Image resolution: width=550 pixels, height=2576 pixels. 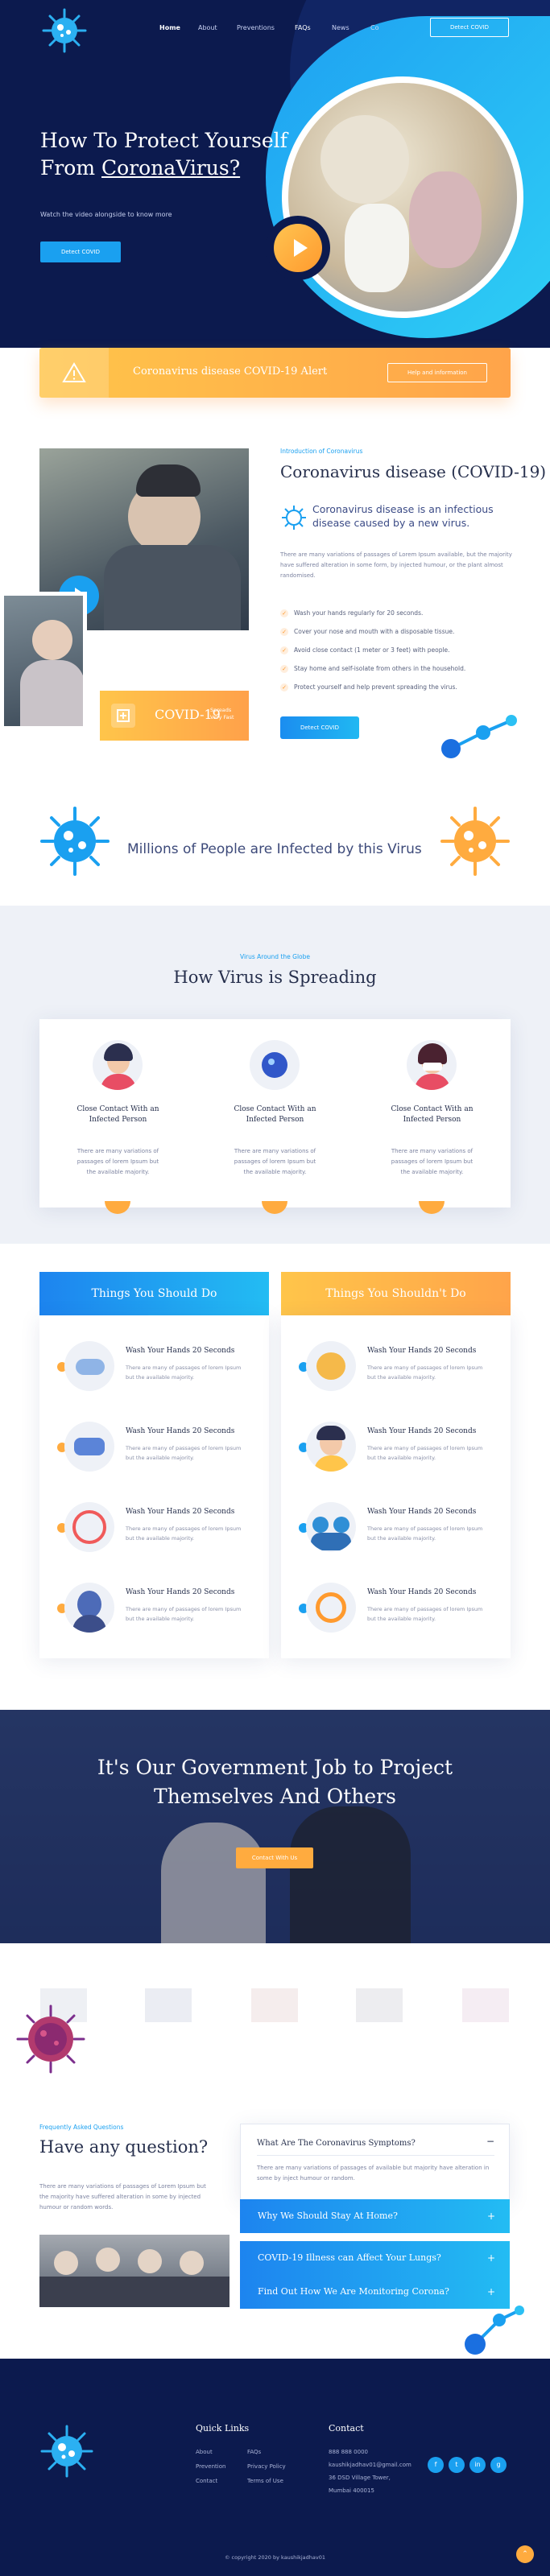 I want to click on covid-spread-badge: COVID-19 Spreads Very Fast, so click(x=174, y=716).